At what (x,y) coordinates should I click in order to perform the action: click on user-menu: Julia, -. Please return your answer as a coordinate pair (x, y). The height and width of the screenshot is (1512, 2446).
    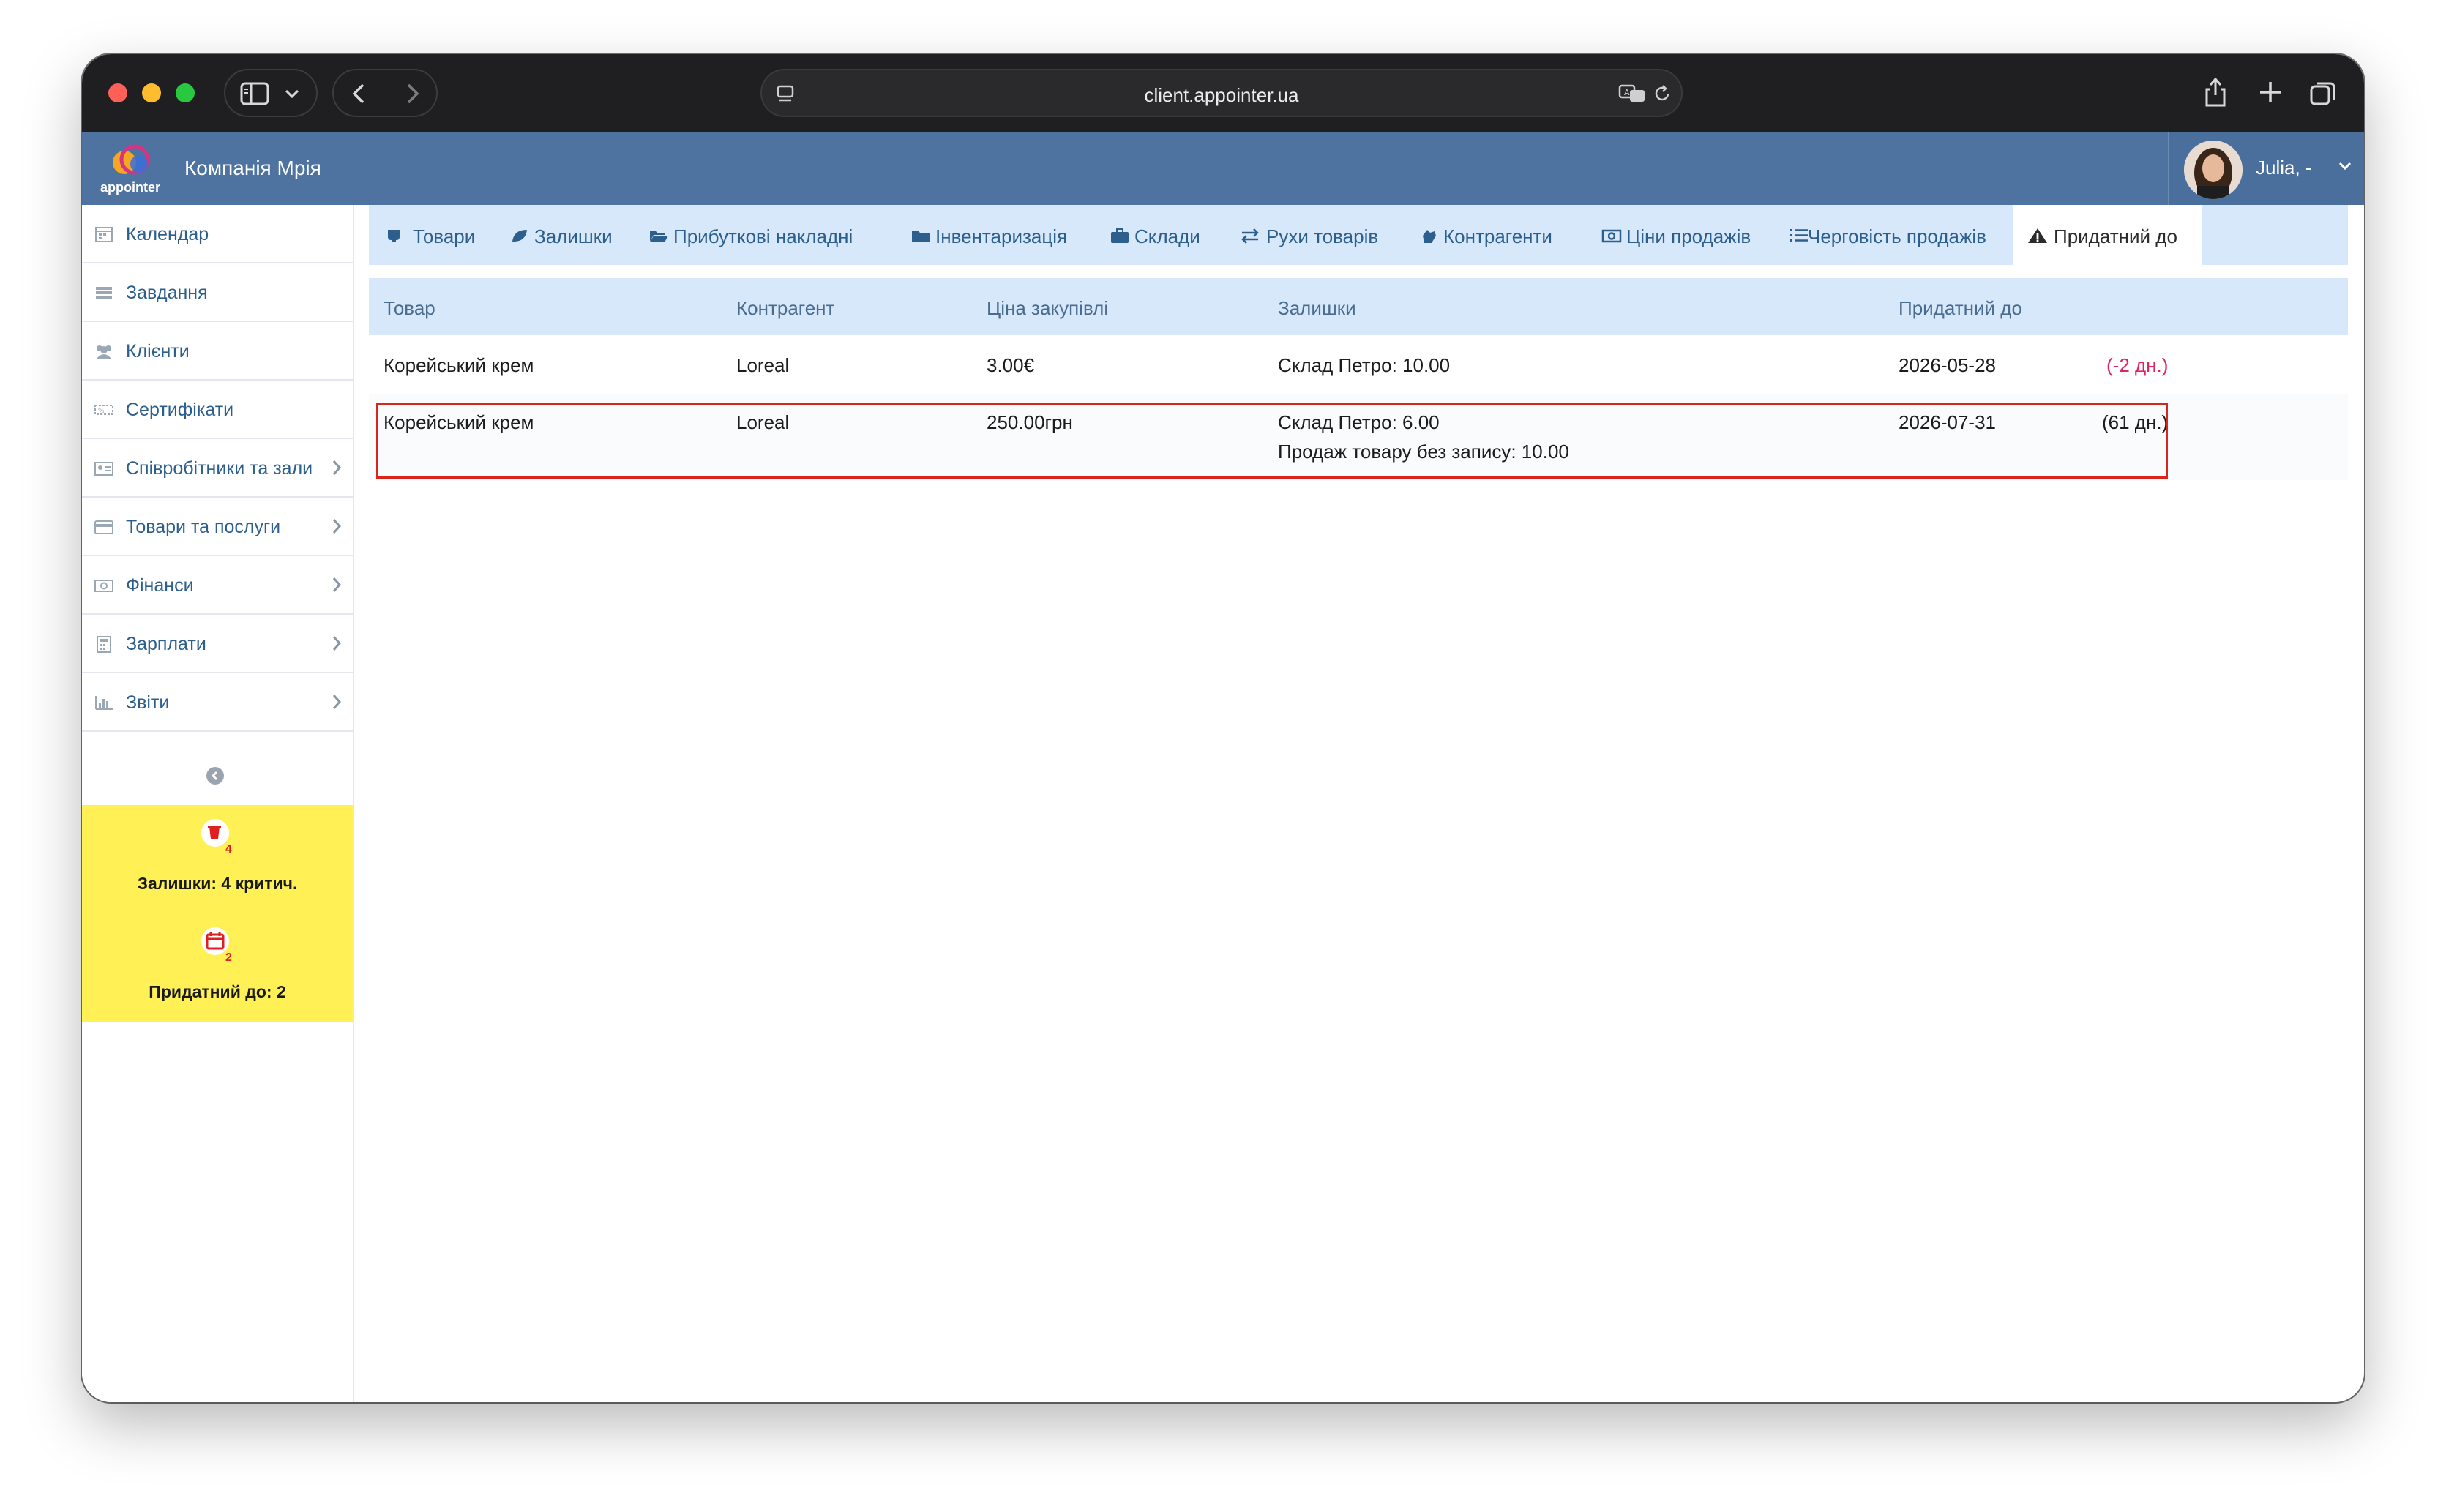
    Looking at the image, I should click on (2266, 168).